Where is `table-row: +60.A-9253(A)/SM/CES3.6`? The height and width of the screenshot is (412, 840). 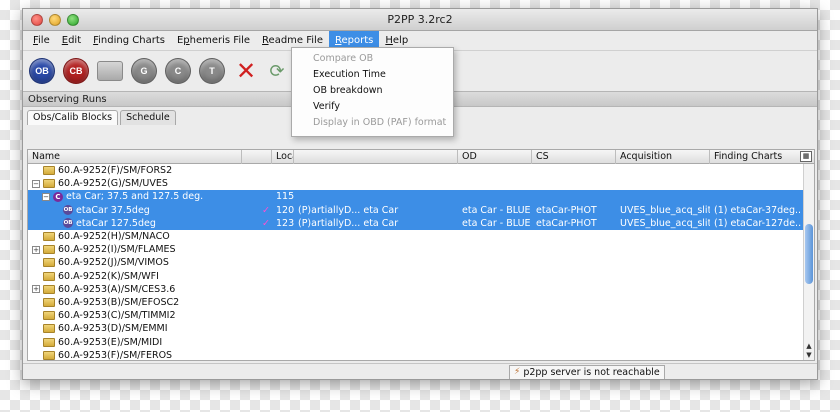
table-row: +60.A-9253(A)/SM/CES3.6 is located at coordinates (421, 289).